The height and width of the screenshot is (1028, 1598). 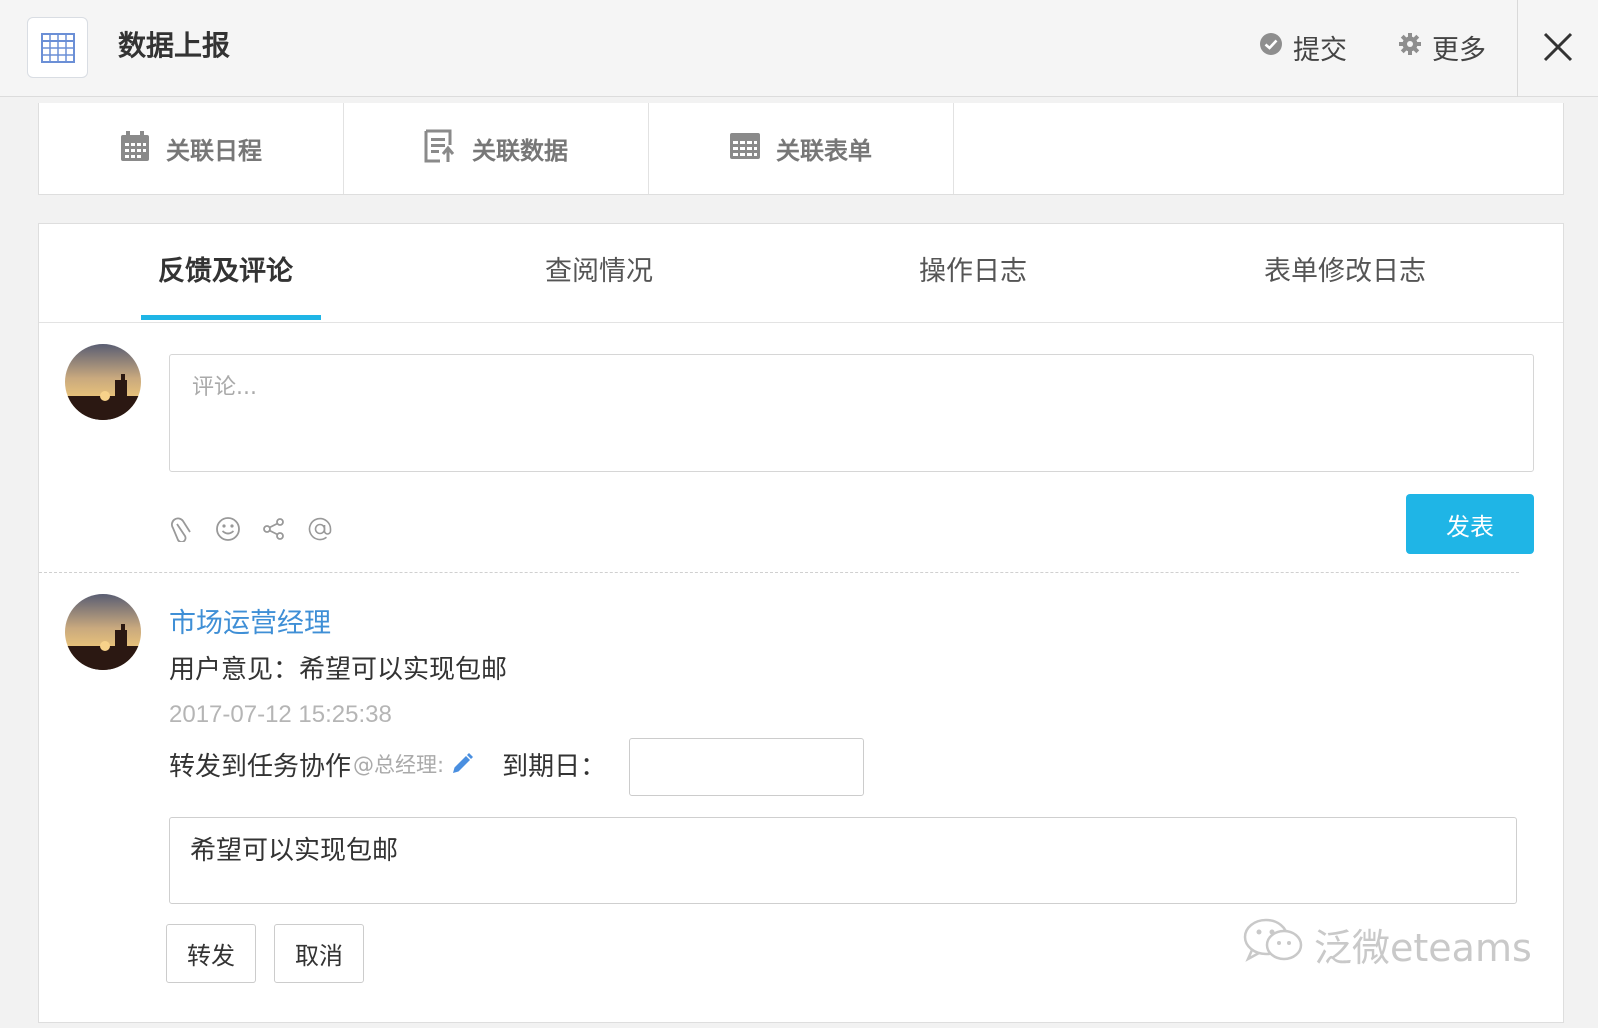 What do you see at coordinates (1320, 50) in the screenshot?
I see `submit-label: 提交` at bounding box center [1320, 50].